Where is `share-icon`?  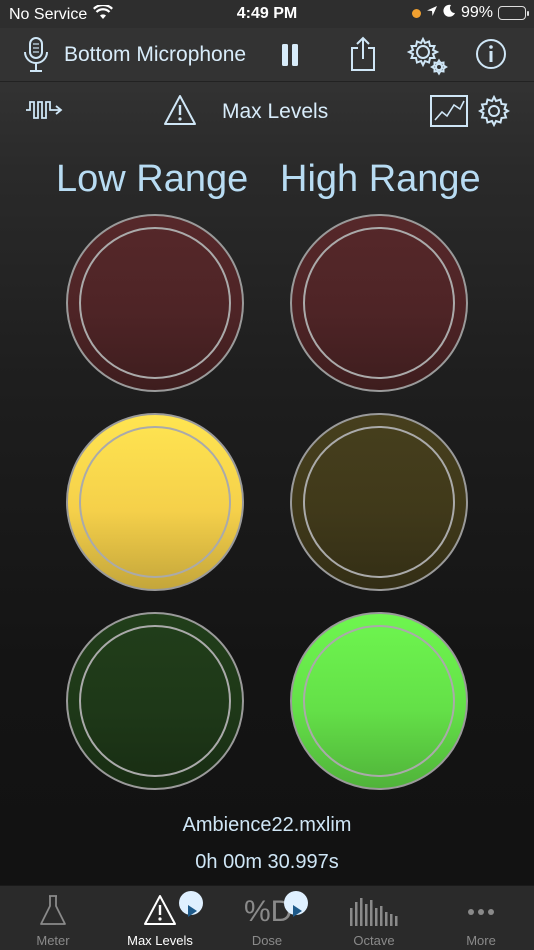 share-icon is located at coordinates (363, 56).